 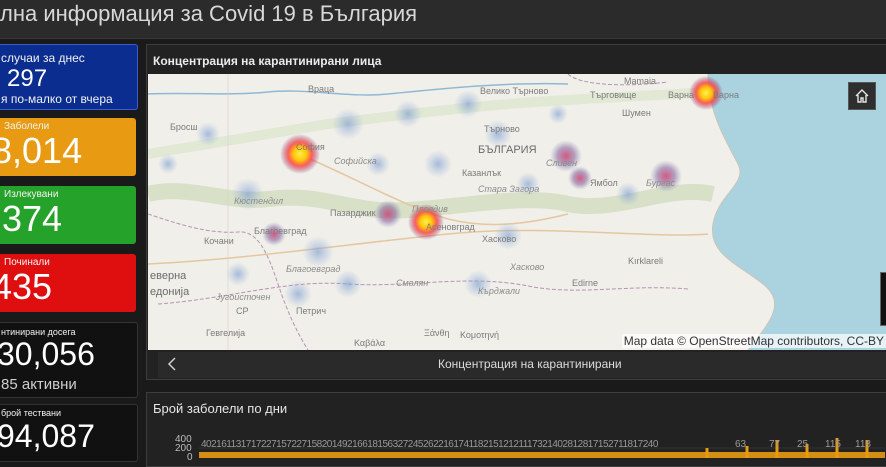 I want to click on dashboard-title: лна информация за Covid 19 в България, so click(x=209, y=13).